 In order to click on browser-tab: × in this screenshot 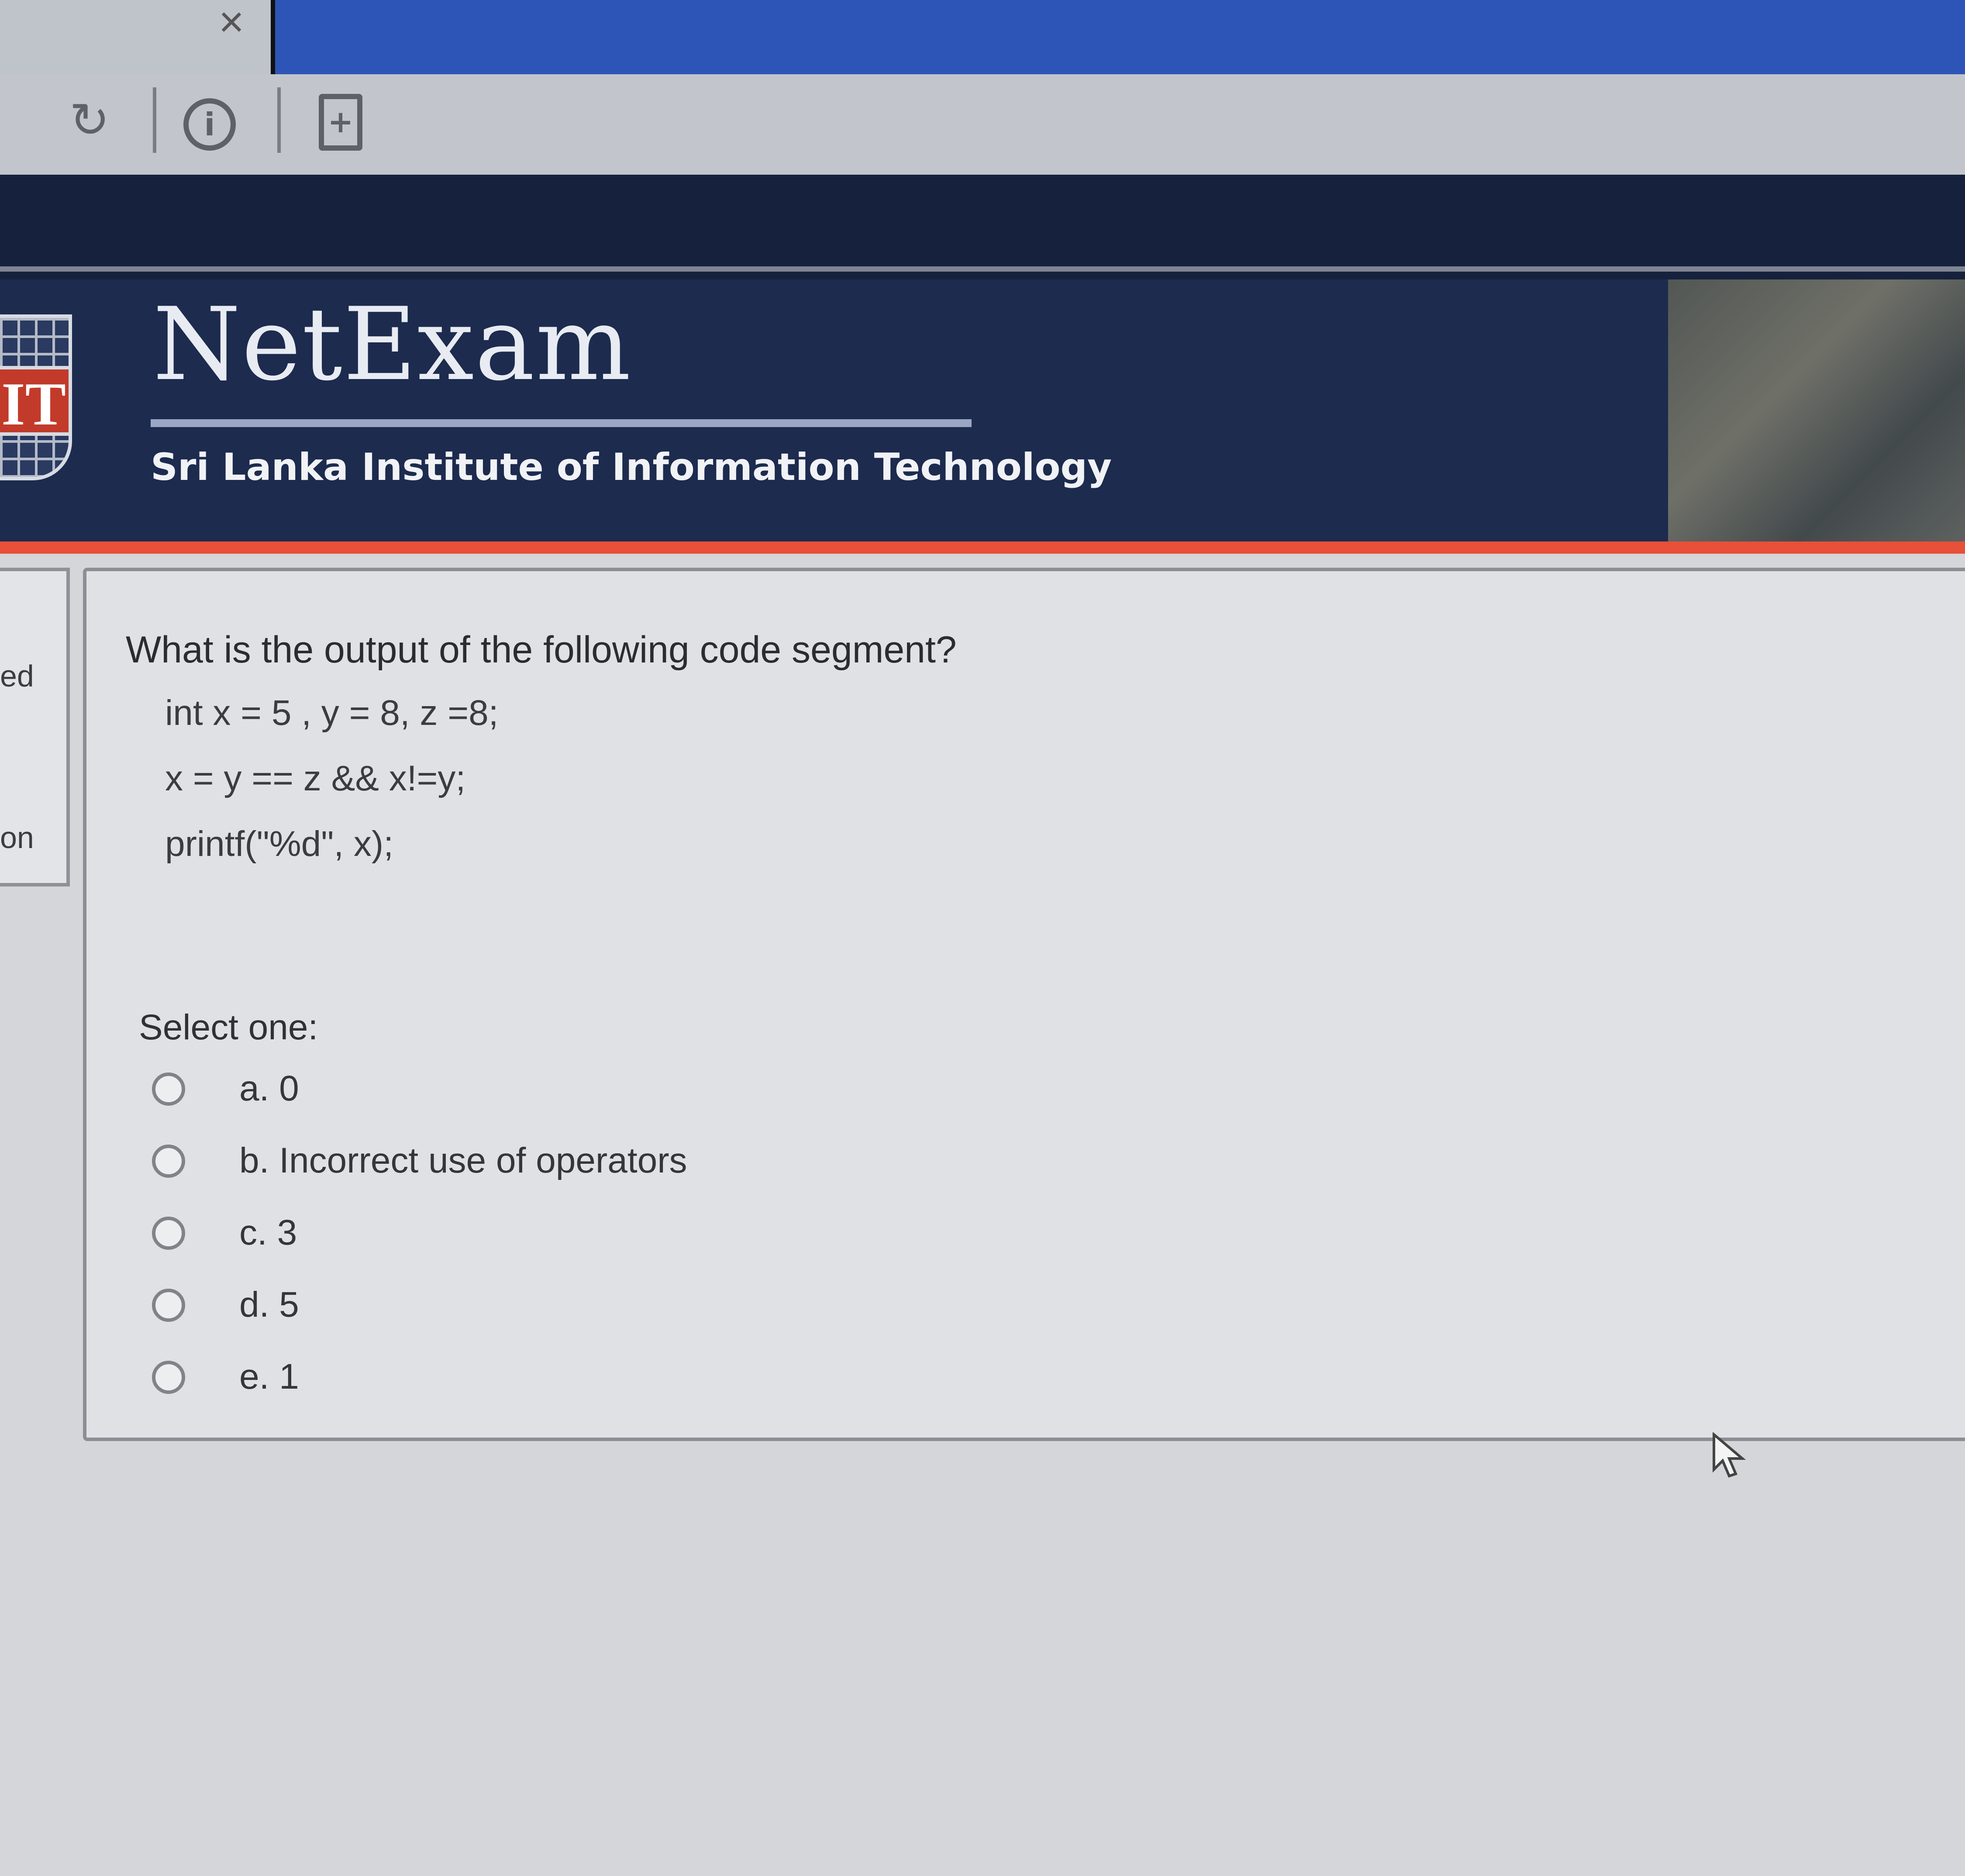, I will do `click(135, 37)`.